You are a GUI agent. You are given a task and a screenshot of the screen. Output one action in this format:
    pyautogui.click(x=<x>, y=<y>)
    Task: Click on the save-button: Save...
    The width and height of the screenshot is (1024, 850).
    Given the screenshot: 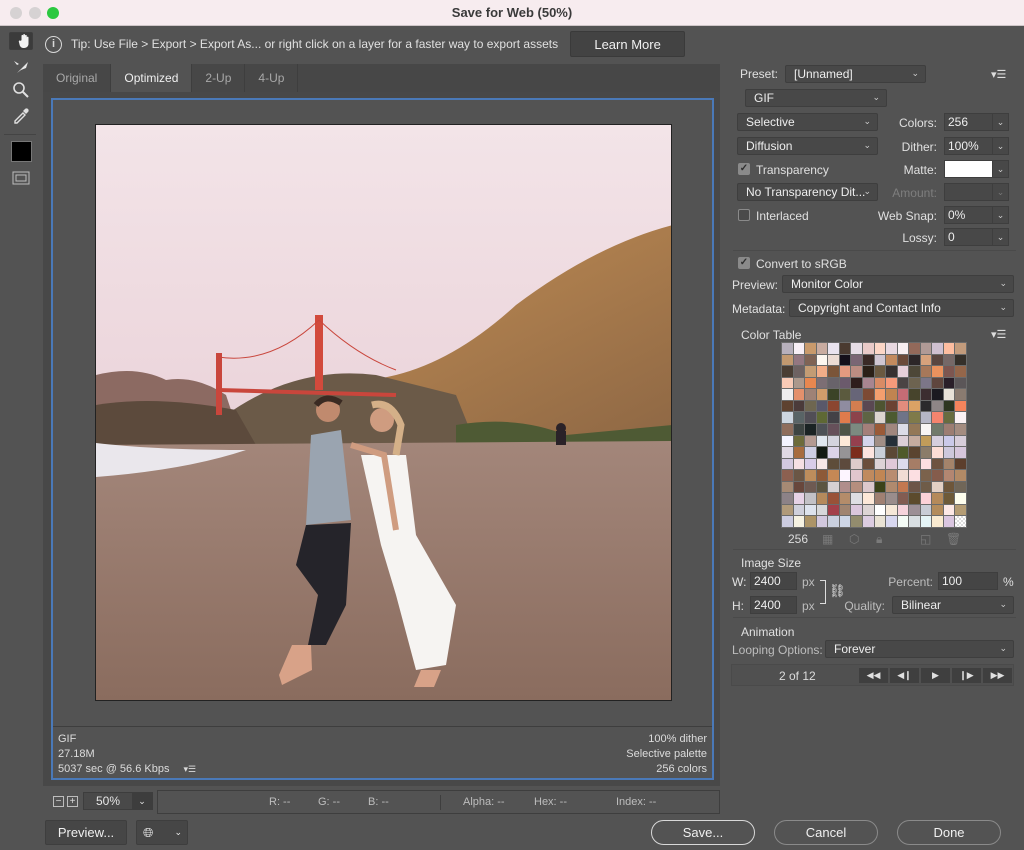 What is the action you would take?
    pyautogui.click(x=703, y=832)
    